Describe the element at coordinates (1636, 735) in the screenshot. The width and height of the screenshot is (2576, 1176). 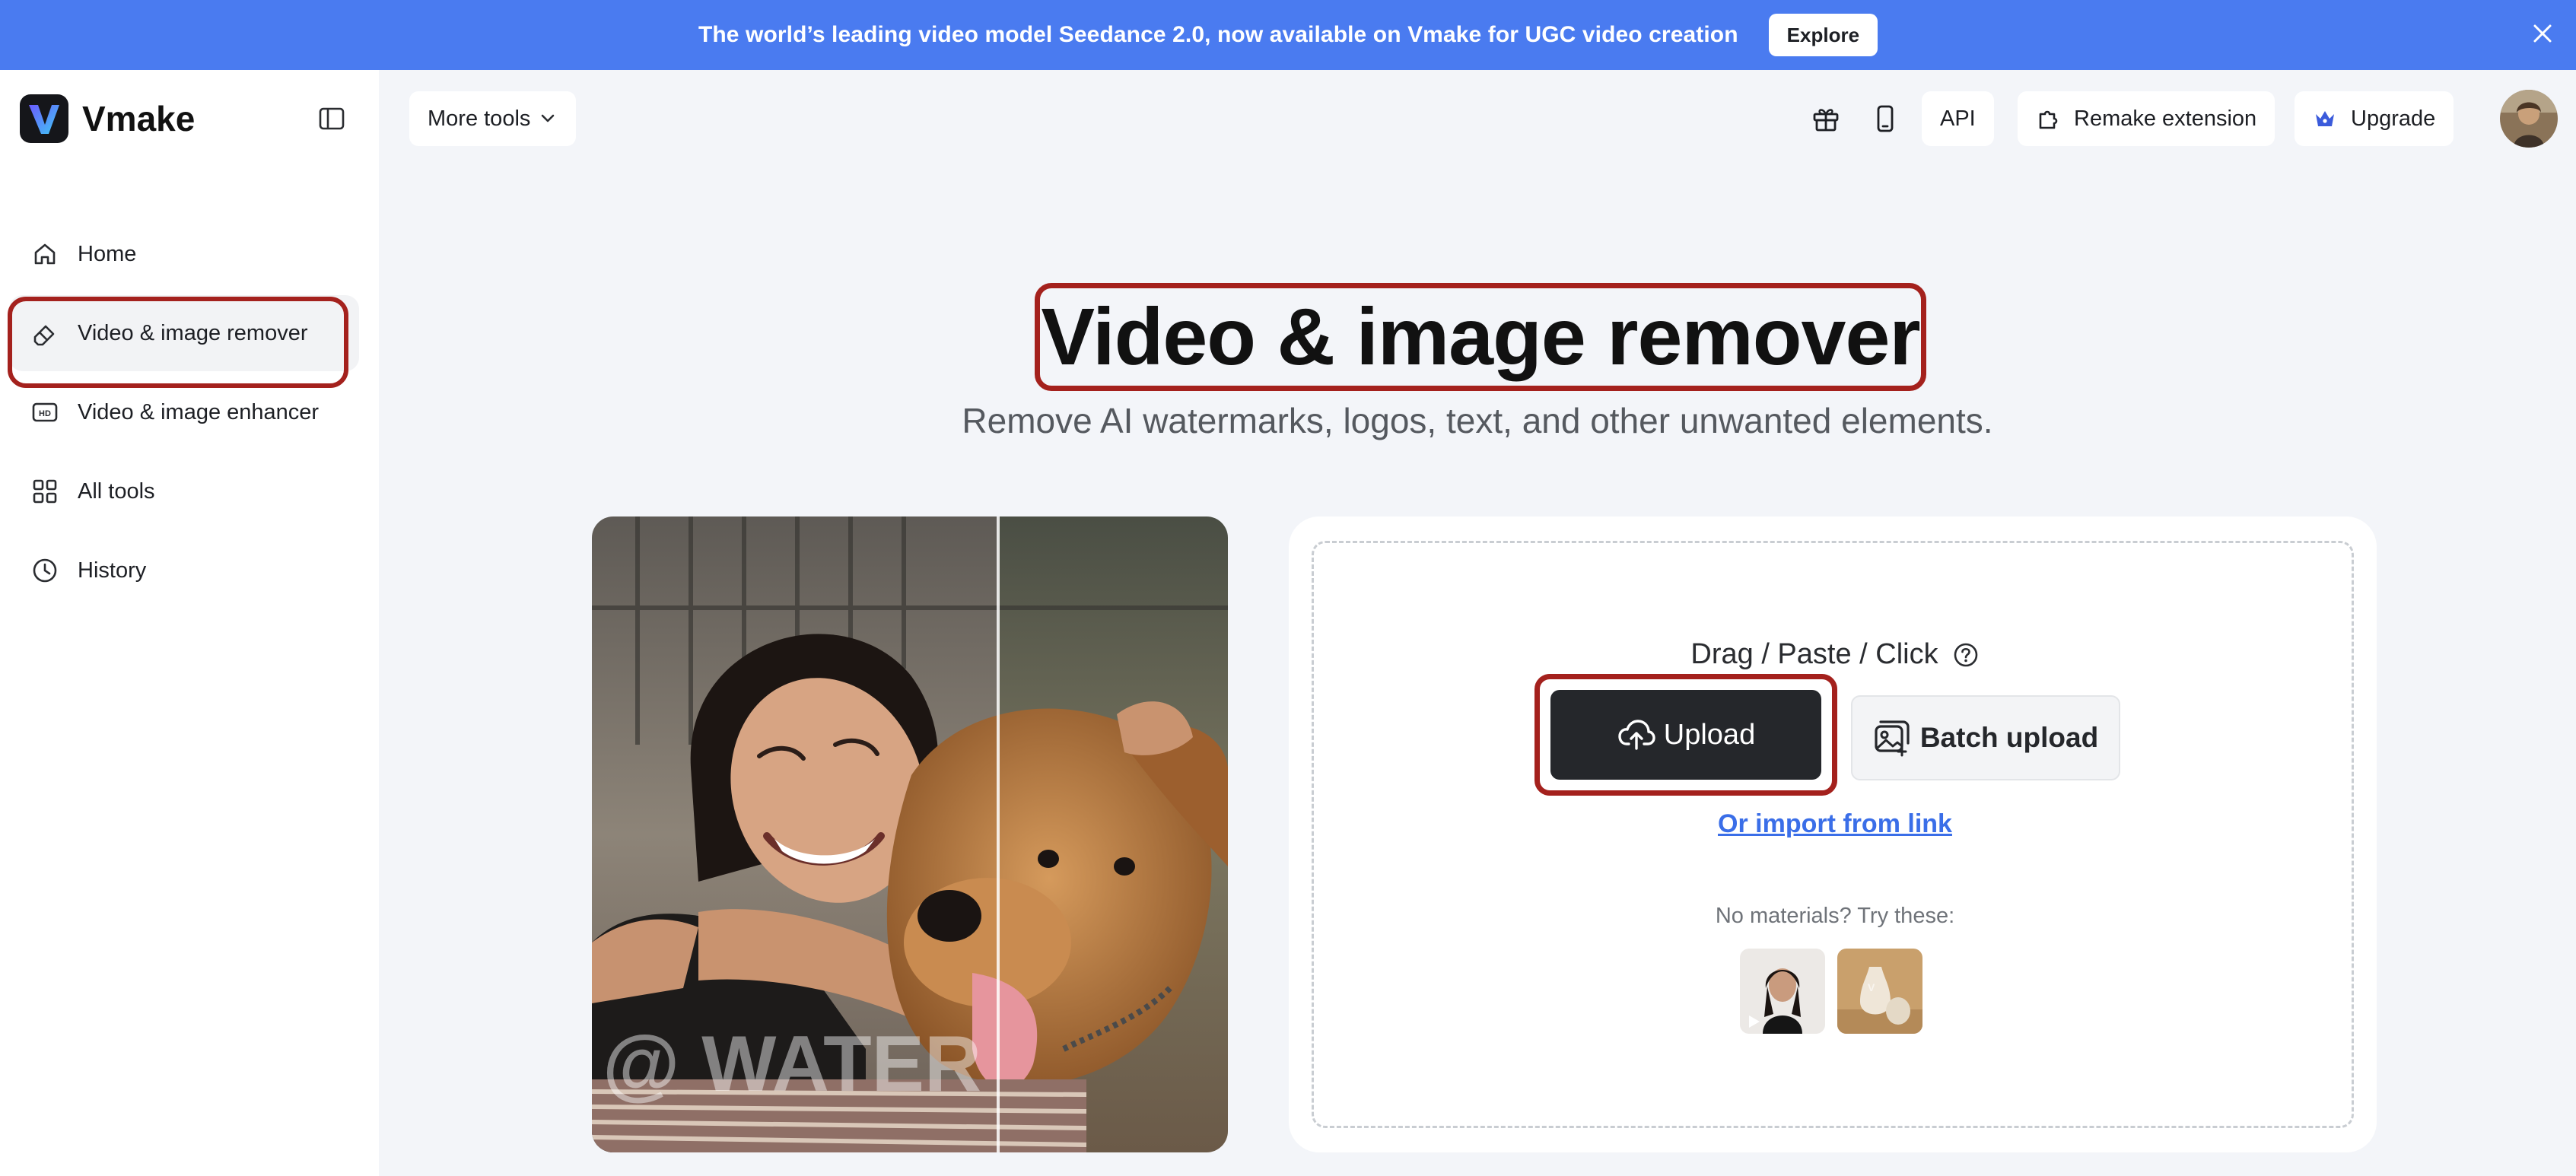
I see `cloud-upload-icon` at that location.